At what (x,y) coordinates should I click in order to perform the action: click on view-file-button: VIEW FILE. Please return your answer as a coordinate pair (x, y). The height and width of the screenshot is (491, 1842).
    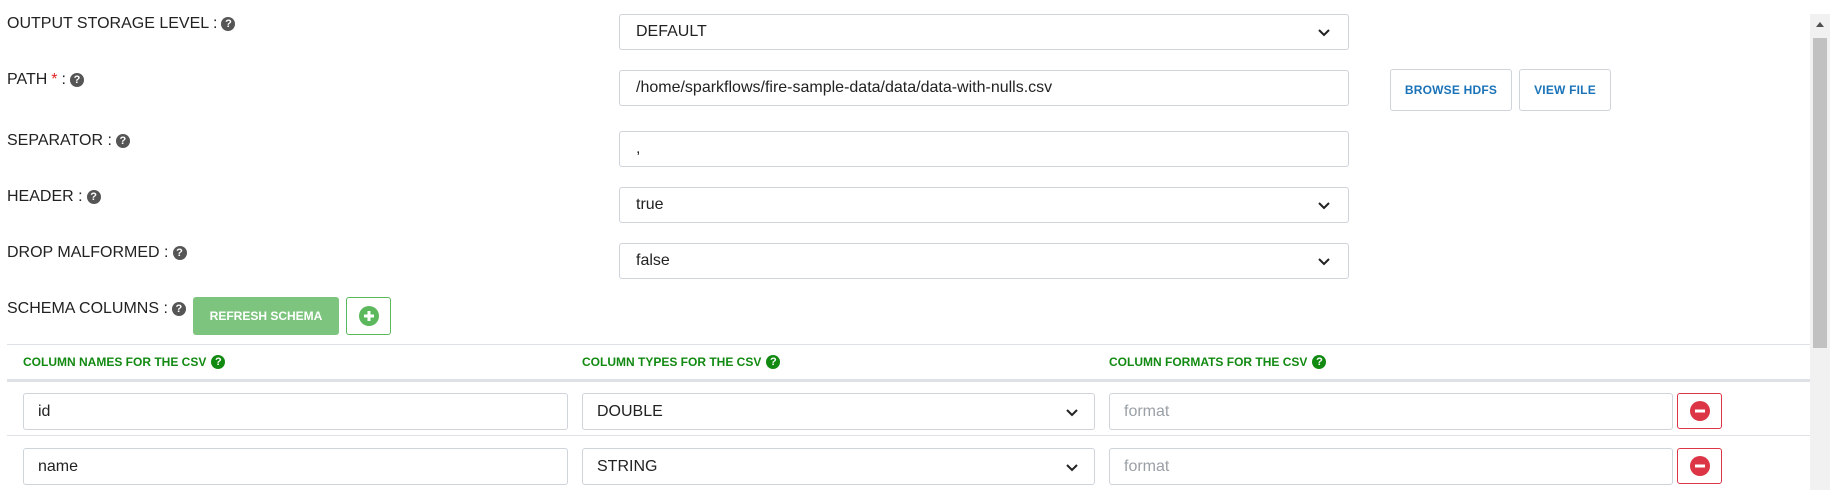
    Looking at the image, I should click on (1565, 90).